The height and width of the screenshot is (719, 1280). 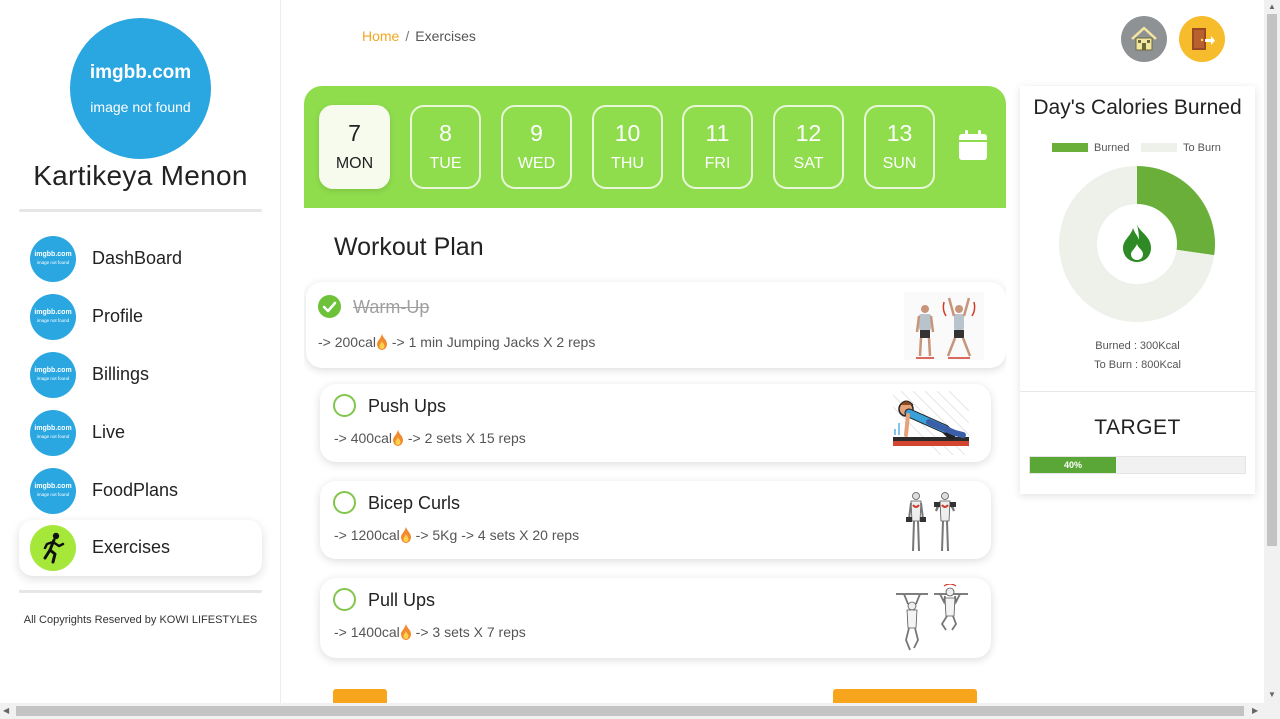 What do you see at coordinates (1181, 148) in the screenshot?
I see `legend-to-burn: To Burn` at bounding box center [1181, 148].